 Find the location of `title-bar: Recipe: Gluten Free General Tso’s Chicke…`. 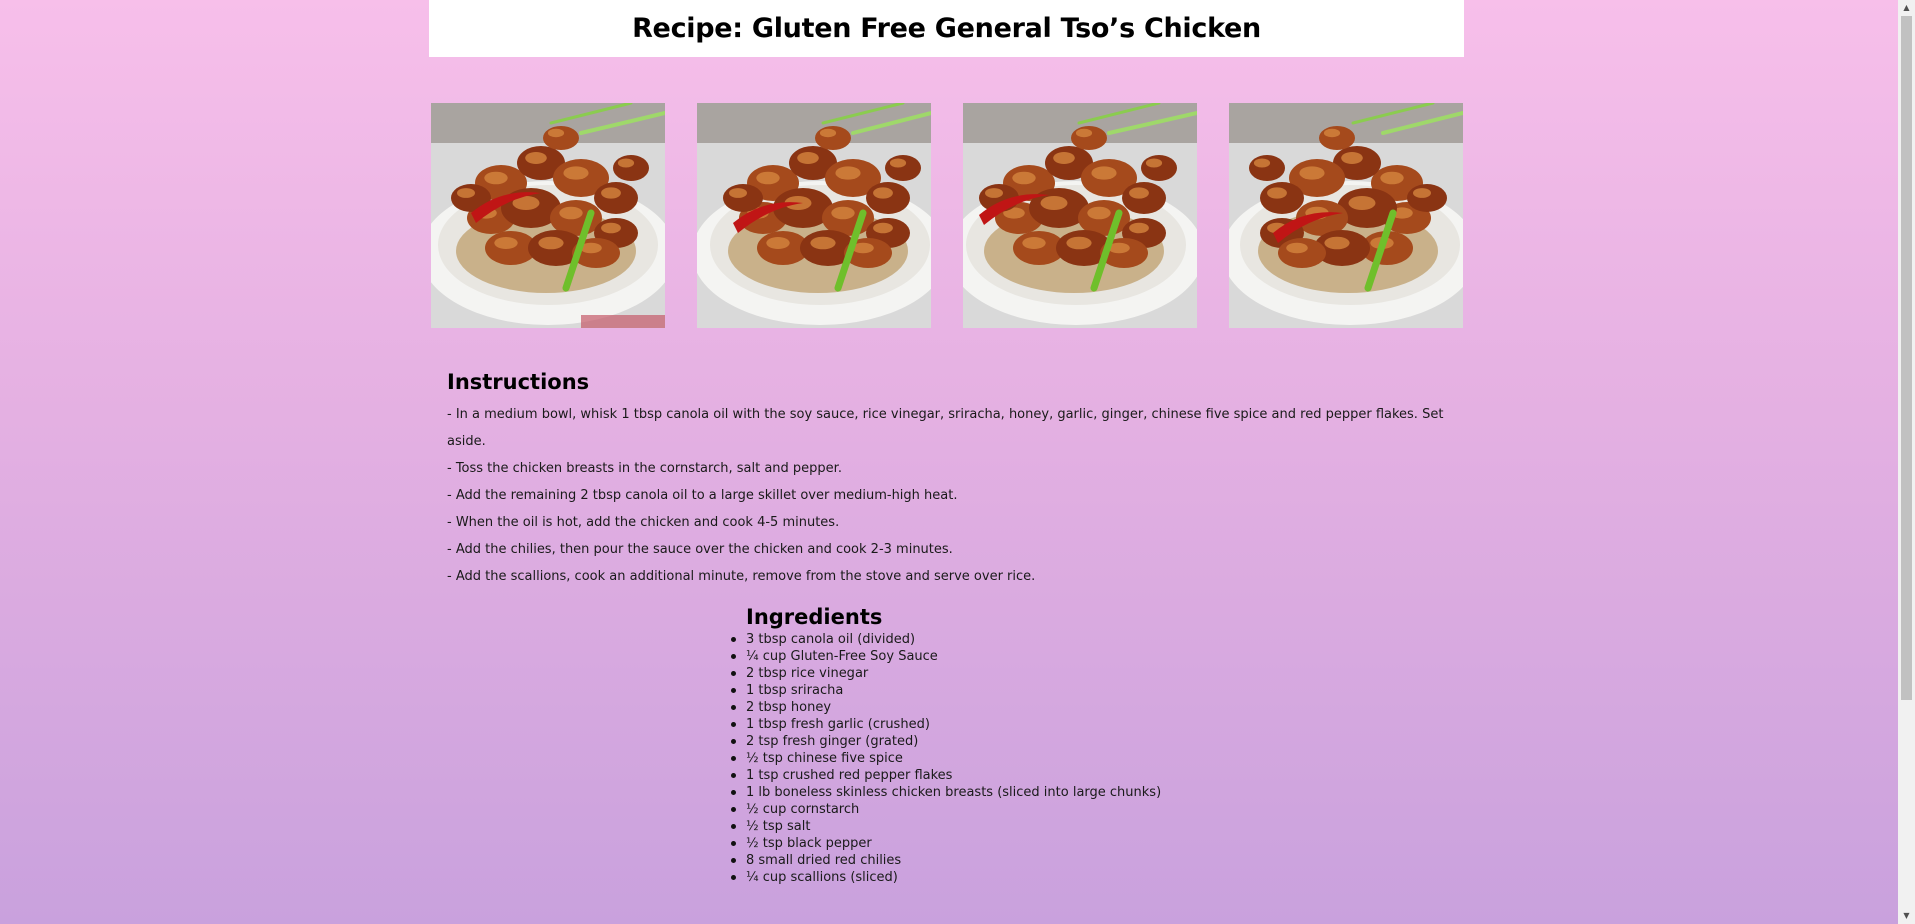

title-bar: Recipe: Gluten Free General Tso’s Chicke… is located at coordinates (946, 28).